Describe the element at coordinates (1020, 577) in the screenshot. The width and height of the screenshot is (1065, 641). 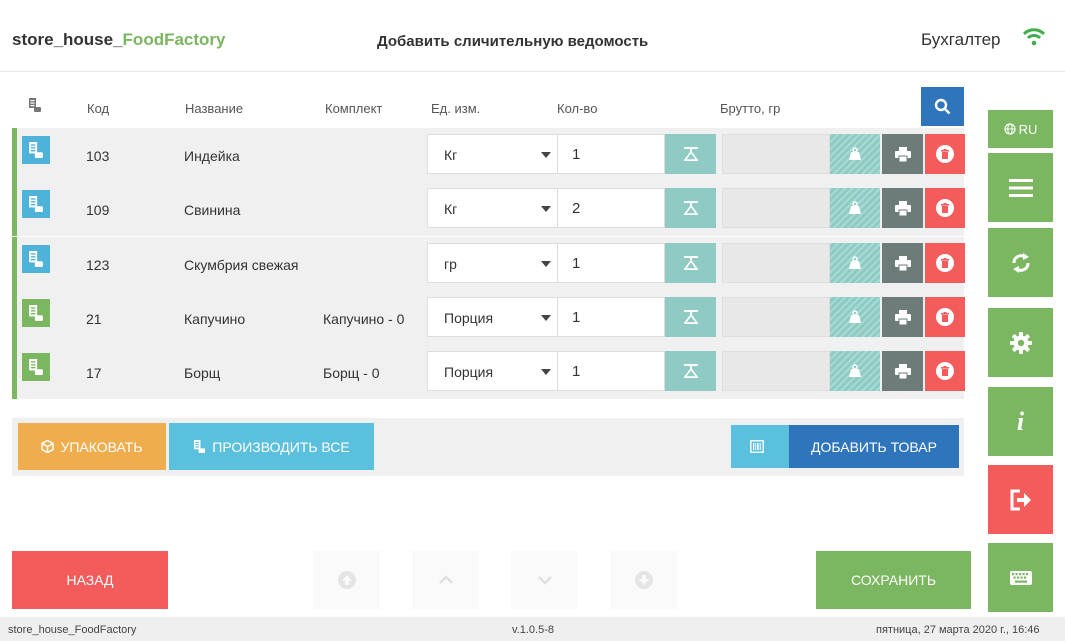
I see `keyboard-button` at that location.